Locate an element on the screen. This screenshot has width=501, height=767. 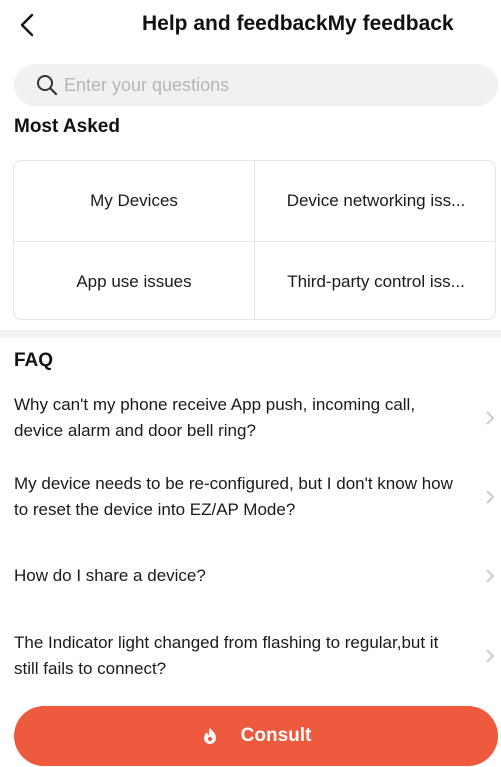
search-bar is located at coordinates (256, 85).